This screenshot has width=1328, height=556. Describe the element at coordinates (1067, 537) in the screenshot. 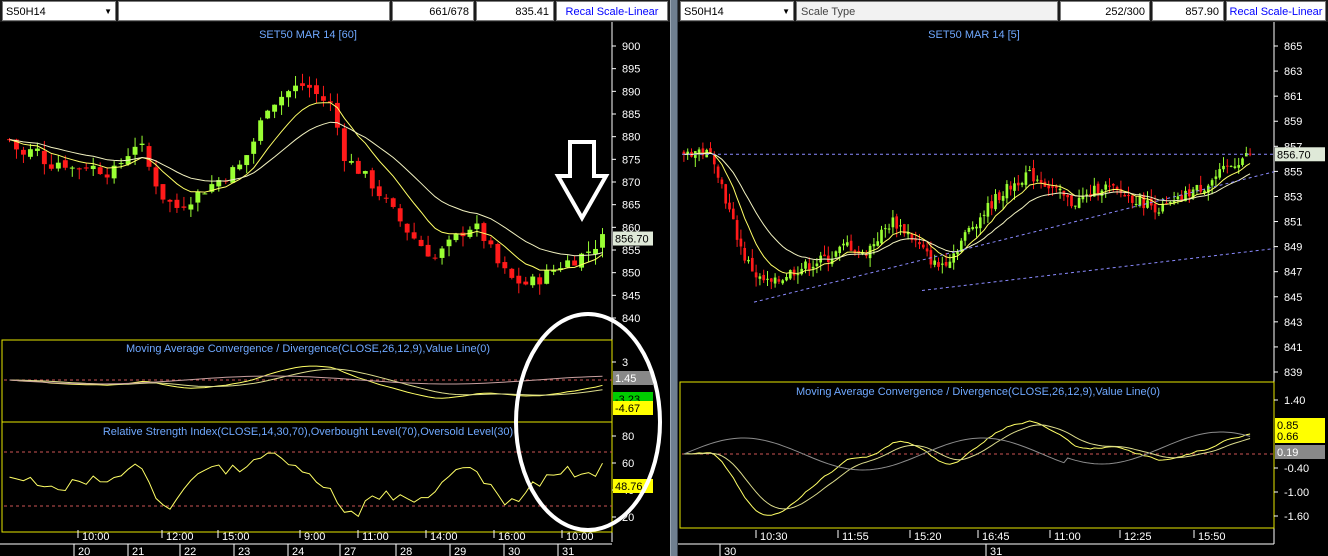

I see `right-time-label: 11:00` at that location.